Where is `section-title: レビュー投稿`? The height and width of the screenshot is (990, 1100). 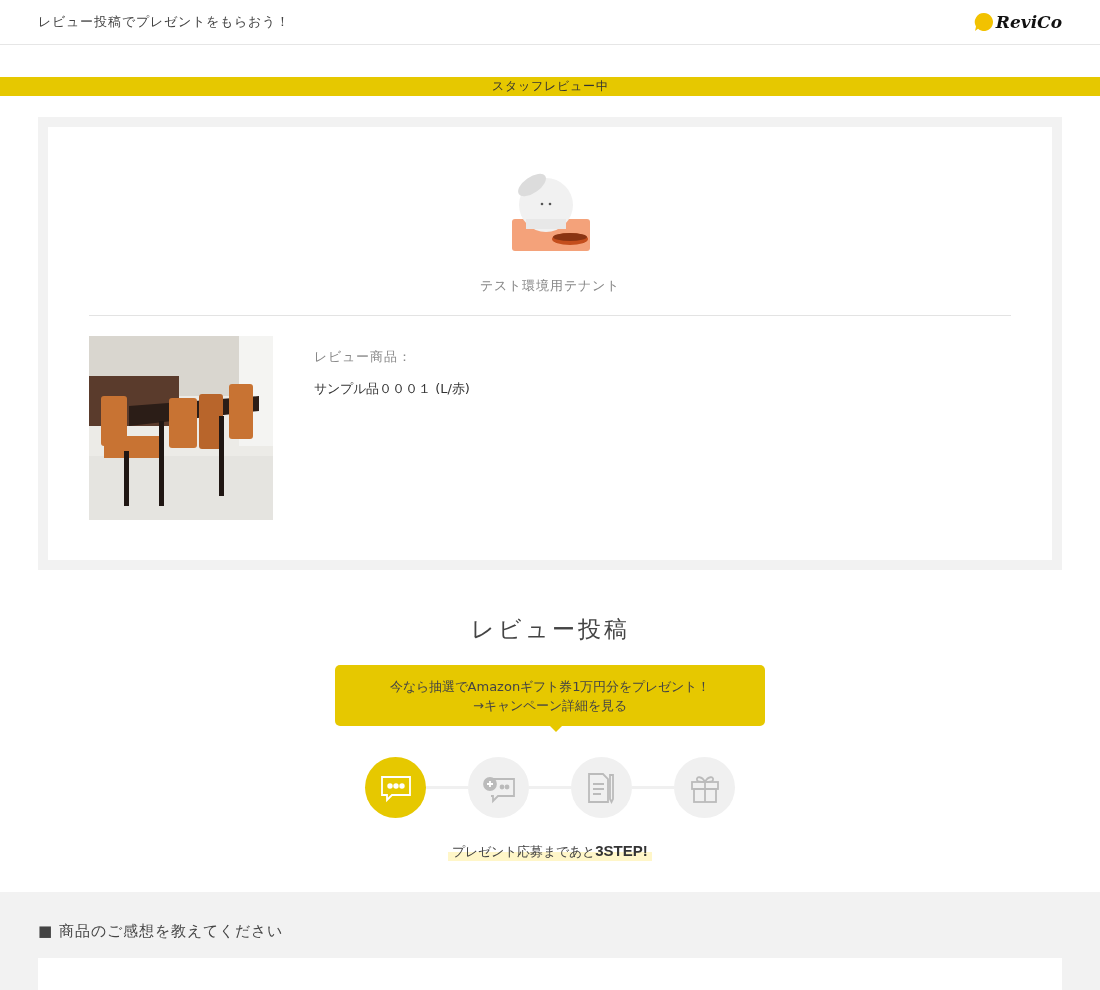
section-title: レビュー投稿 is located at coordinates (550, 629).